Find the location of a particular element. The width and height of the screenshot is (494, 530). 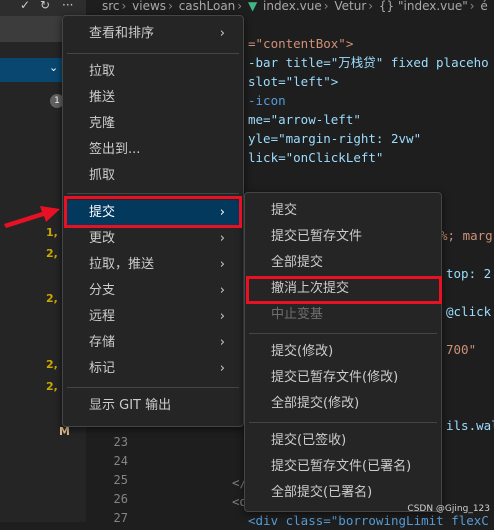

breadcrumb-vetur: Vetur is located at coordinates (350, 6).